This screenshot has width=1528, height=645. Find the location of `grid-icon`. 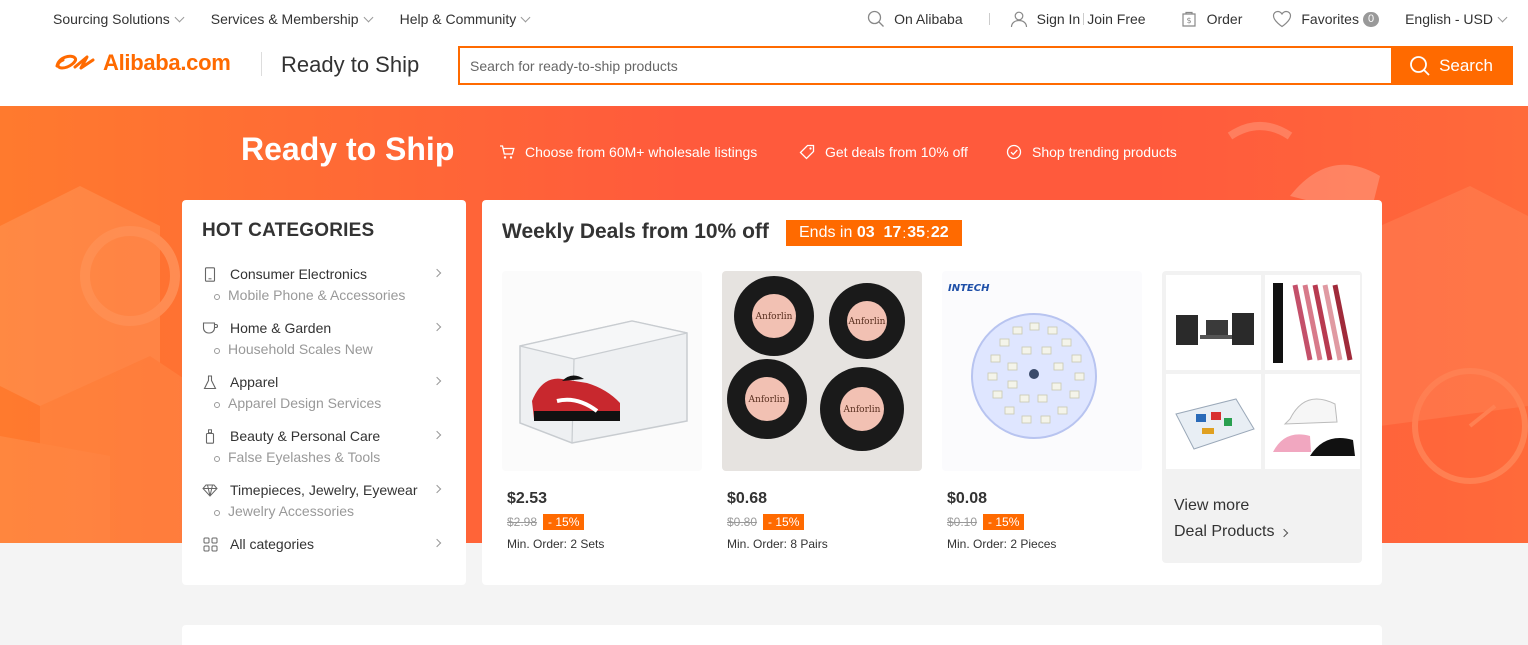

grid-icon is located at coordinates (210, 544).